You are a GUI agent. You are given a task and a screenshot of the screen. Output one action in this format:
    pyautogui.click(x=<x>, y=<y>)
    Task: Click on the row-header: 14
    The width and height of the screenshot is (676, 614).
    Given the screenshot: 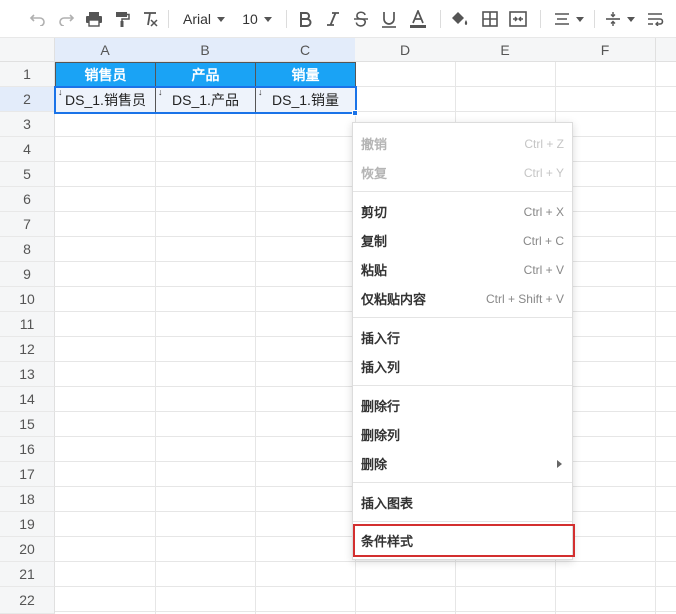 What is the action you would take?
    pyautogui.click(x=27, y=399)
    